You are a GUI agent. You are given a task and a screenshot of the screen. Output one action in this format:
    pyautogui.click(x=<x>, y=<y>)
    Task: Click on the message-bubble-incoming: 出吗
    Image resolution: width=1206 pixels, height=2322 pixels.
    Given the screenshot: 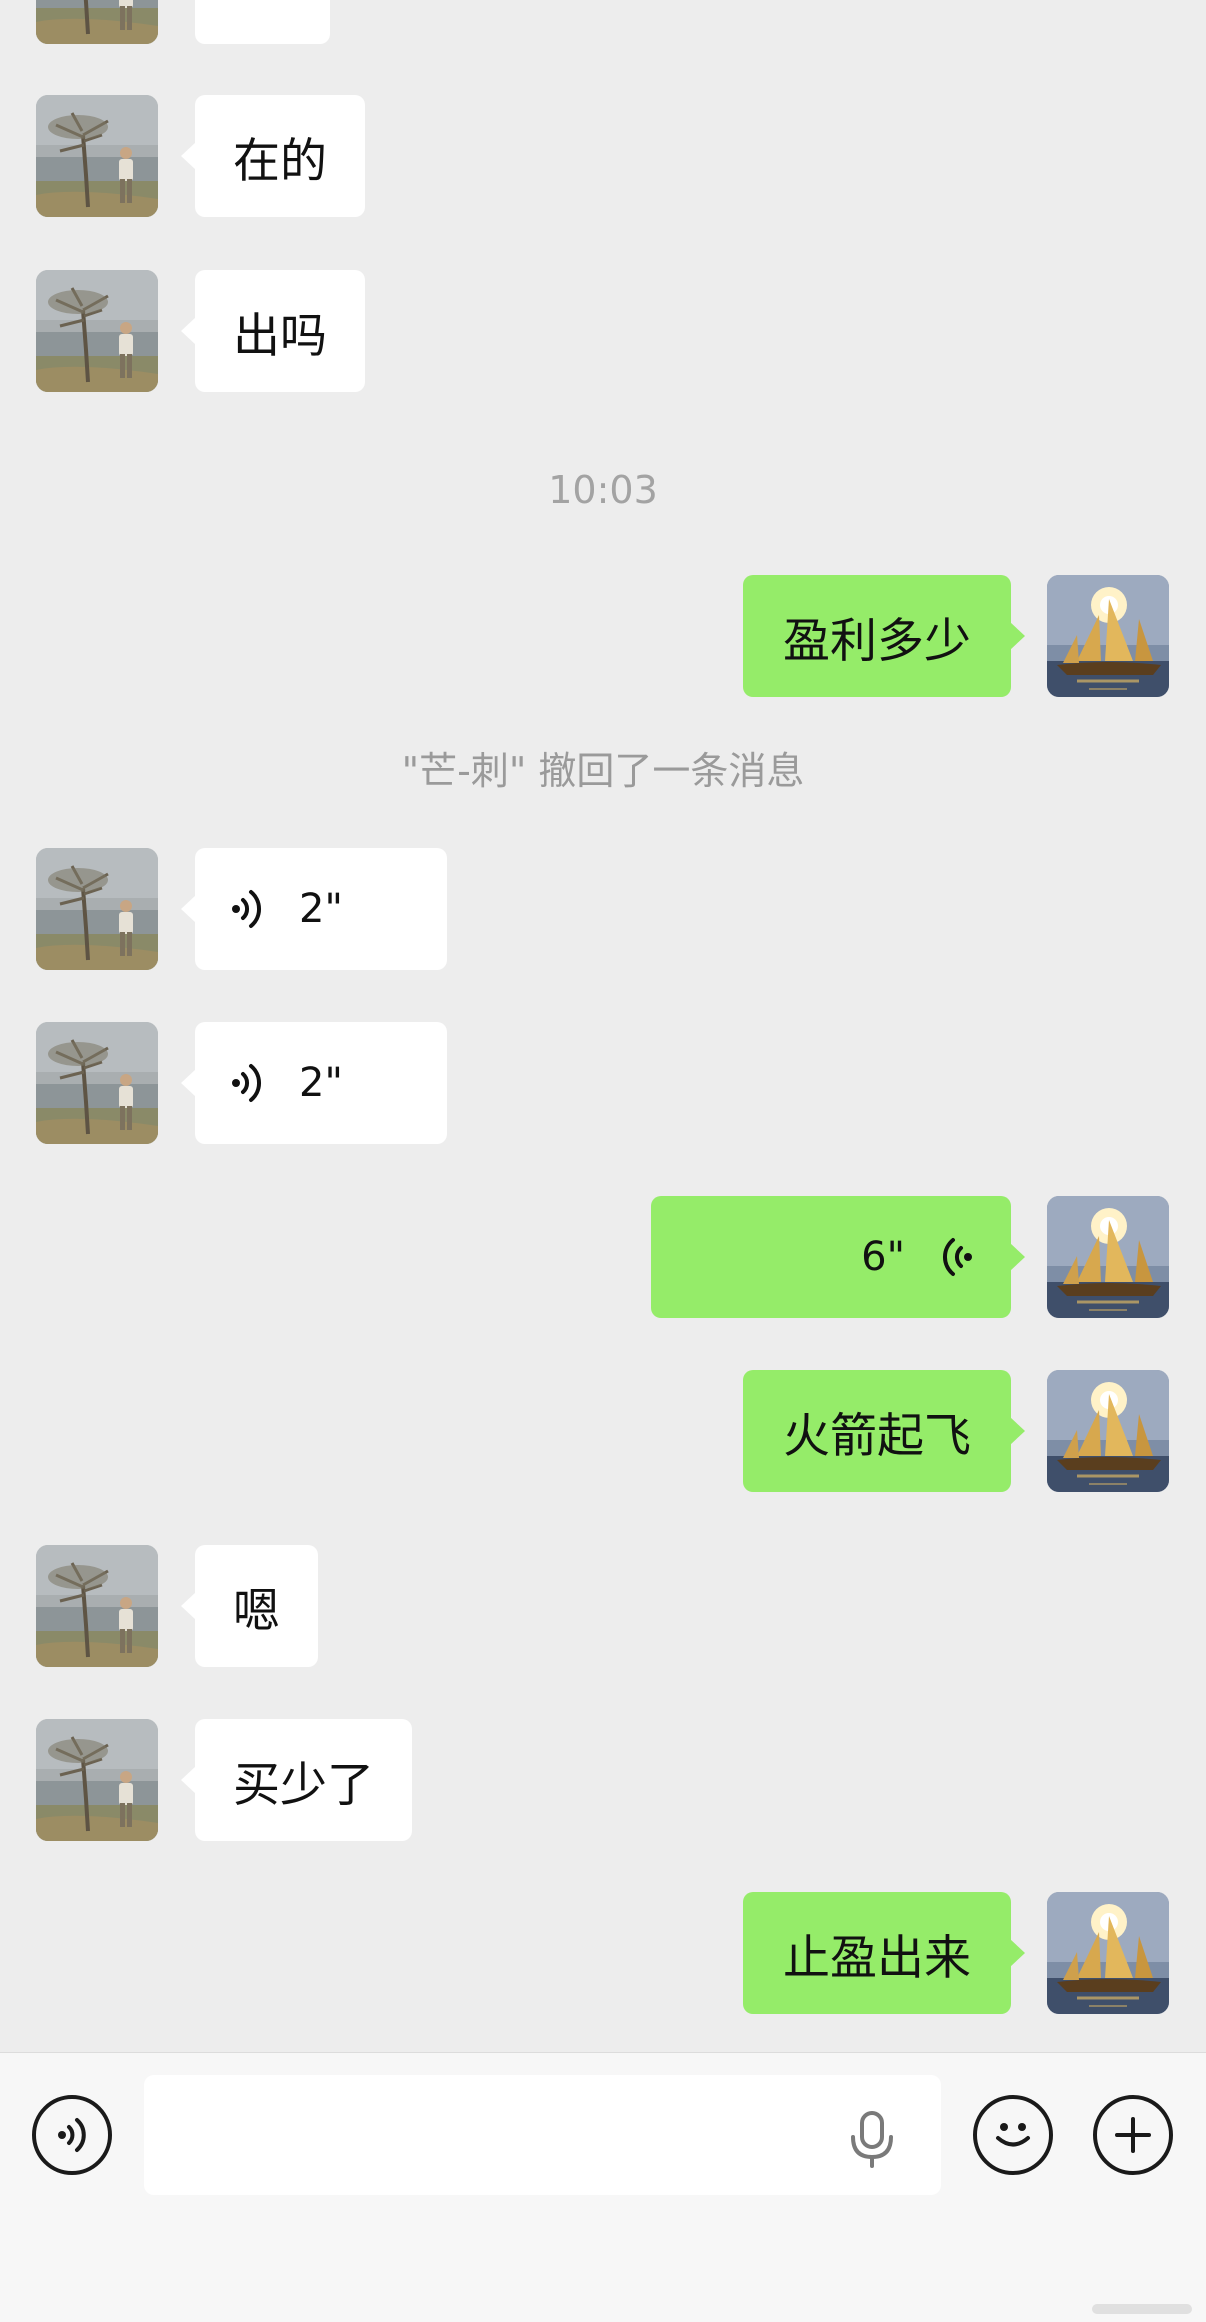 What is the action you would take?
    pyautogui.click(x=273, y=331)
    